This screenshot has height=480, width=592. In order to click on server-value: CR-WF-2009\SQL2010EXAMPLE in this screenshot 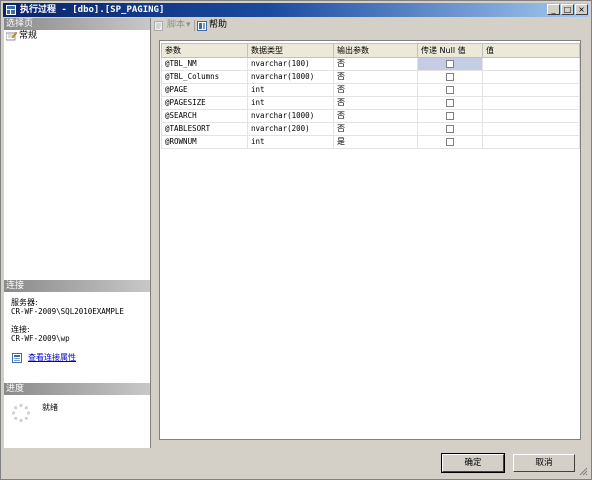, I will do `click(67, 311)`.